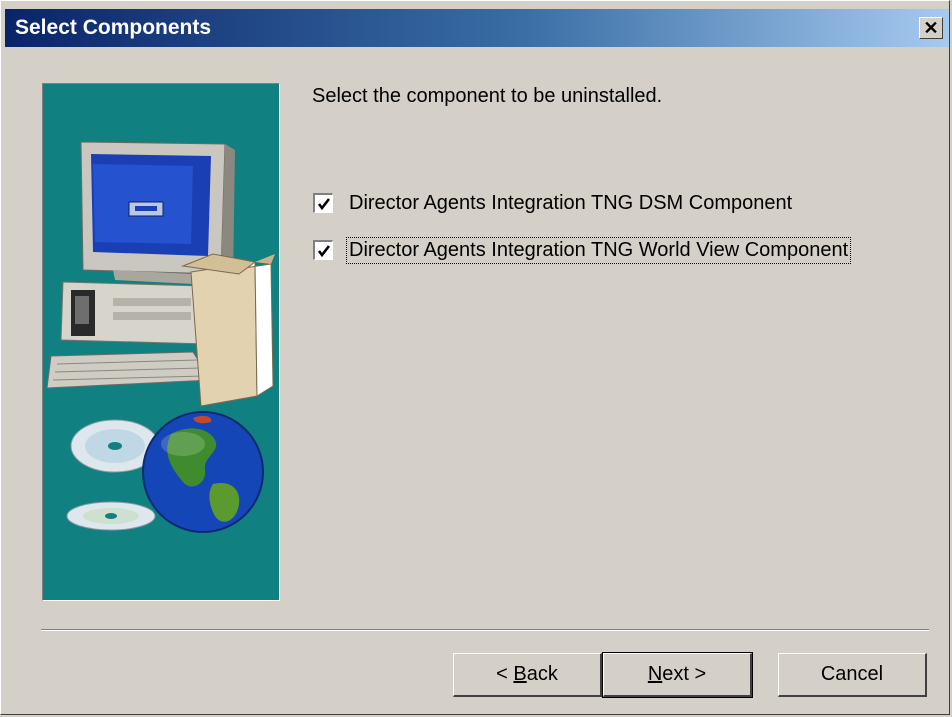  What do you see at coordinates (684, 674) in the screenshot?
I see `next-label-rest: ext >` at bounding box center [684, 674].